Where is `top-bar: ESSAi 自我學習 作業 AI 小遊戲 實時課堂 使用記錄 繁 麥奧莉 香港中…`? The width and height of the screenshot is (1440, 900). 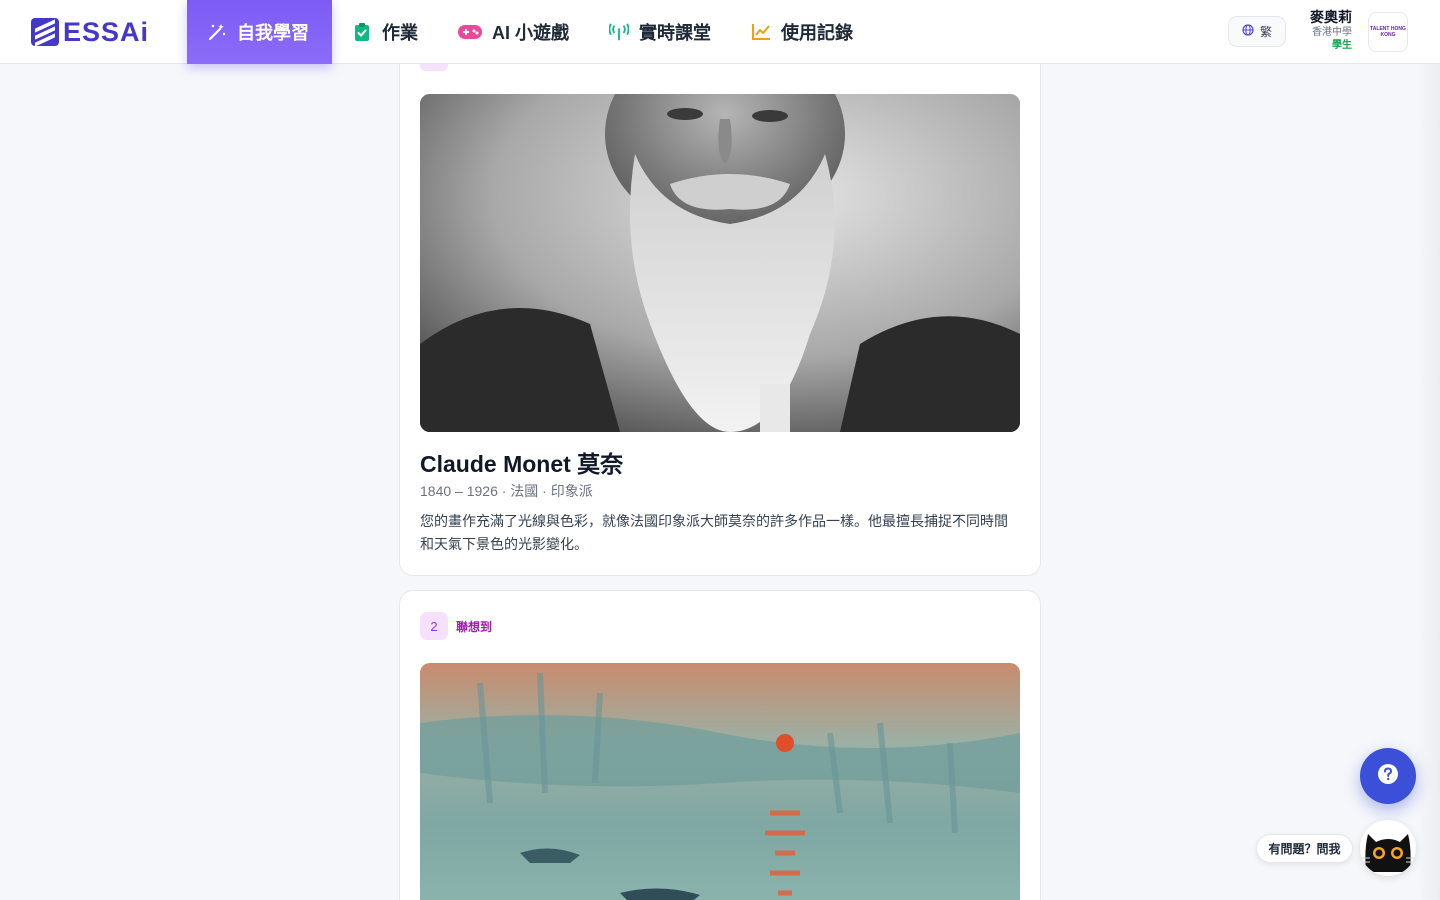 top-bar: ESSAi 自我學習 作業 AI 小遊戲 實時課堂 使用記錄 繁 麥奧莉 香港中… is located at coordinates (720, 32).